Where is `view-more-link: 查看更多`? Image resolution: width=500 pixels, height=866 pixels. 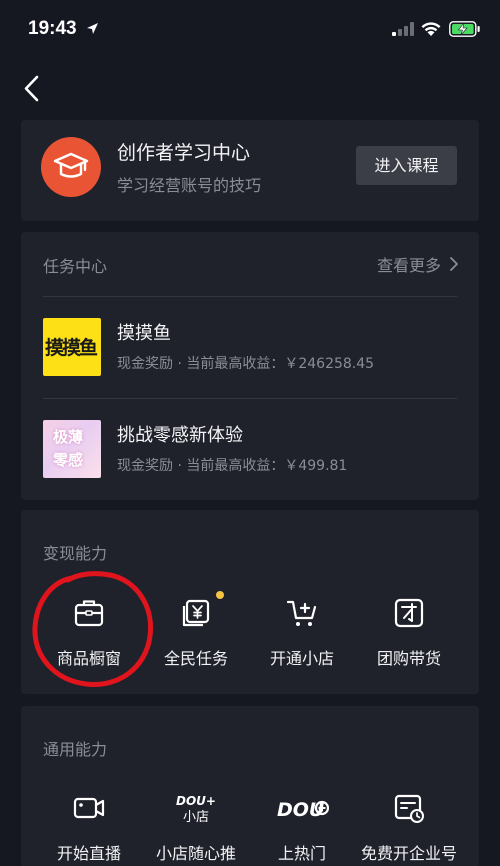
view-more-link: 查看更多 is located at coordinates (418, 264).